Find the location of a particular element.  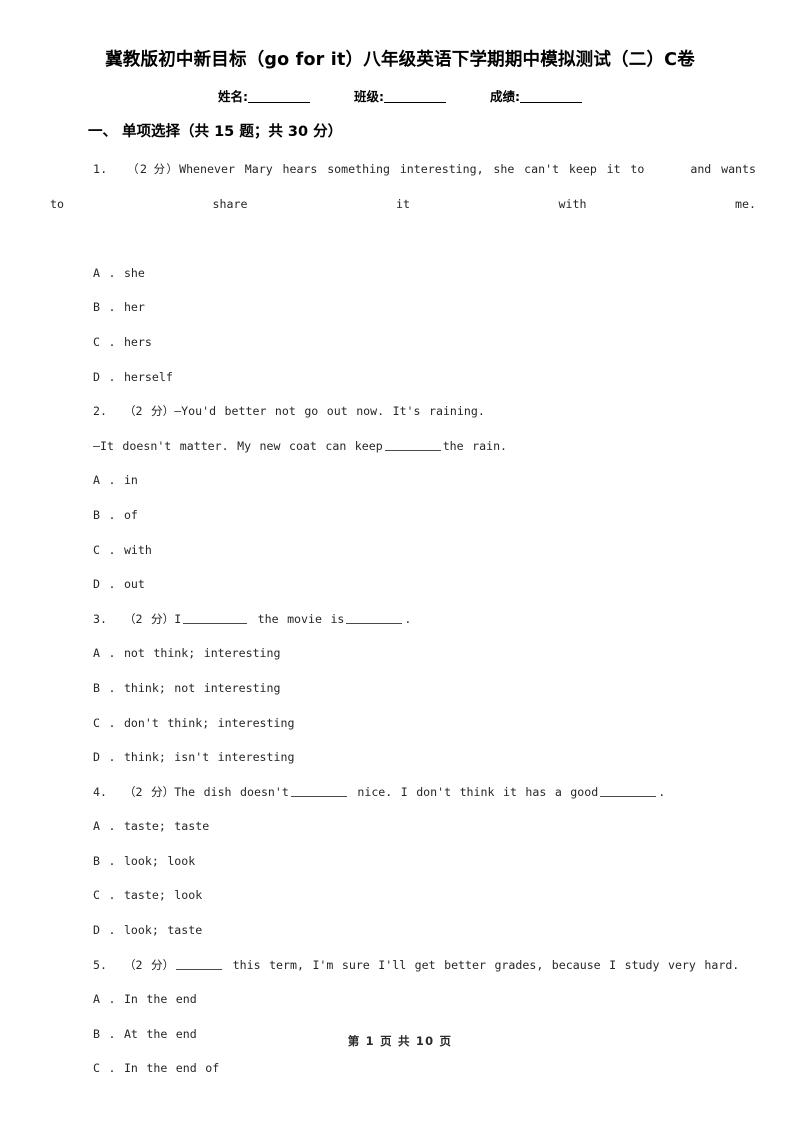

option-key-1-c: C . is located at coordinates (104, 341).